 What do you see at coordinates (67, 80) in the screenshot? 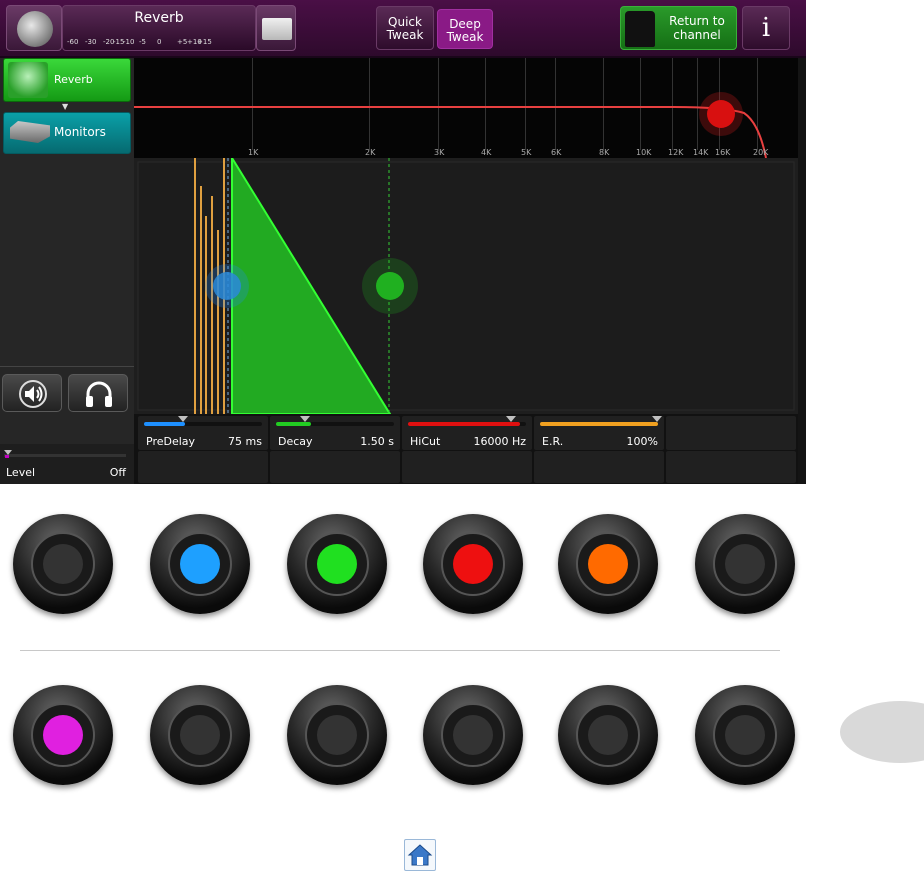
I see `sidebar-item-reverb: Reverb` at bounding box center [67, 80].